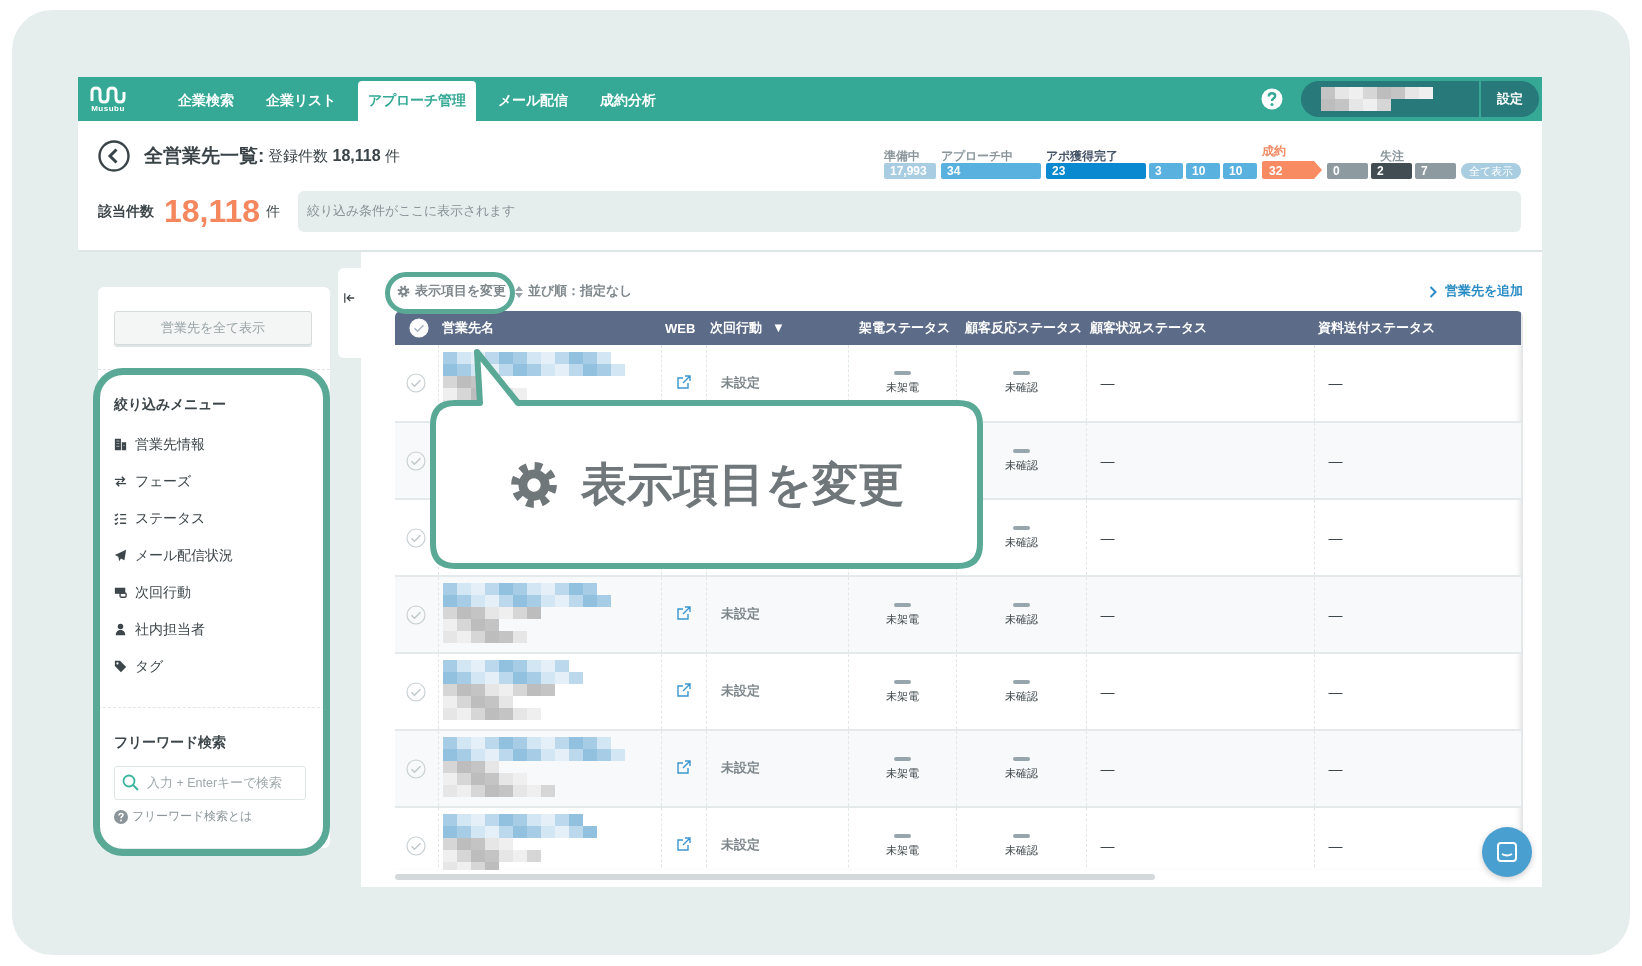 Image resolution: width=1642 pixels, height=966 pixels. What do you see at coordinates (210, 783) in the screenshot?
I see `search-field: 入力 + Enterキーで検索` at bounding box center [210, 783].